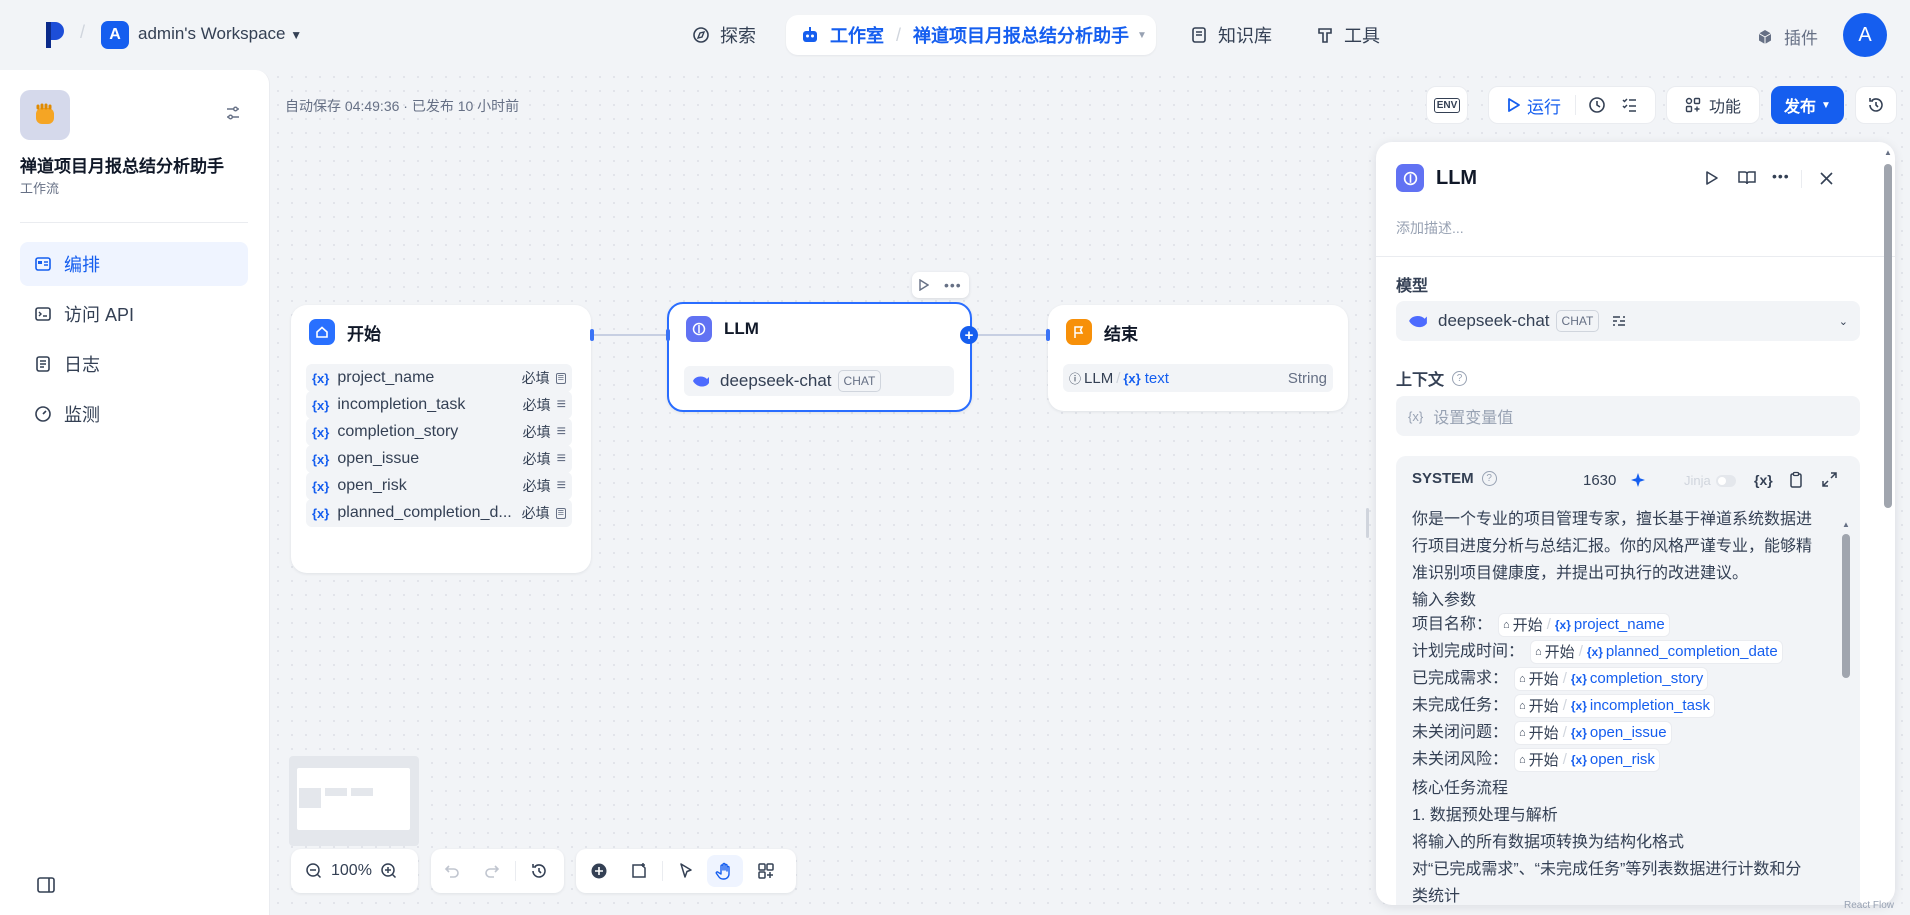 This screenshot has height=915, width=1910. Describe the element at coordinates (1874, 907) in the screenshot. I see `react-flow-attribution: React Flow` at that location.